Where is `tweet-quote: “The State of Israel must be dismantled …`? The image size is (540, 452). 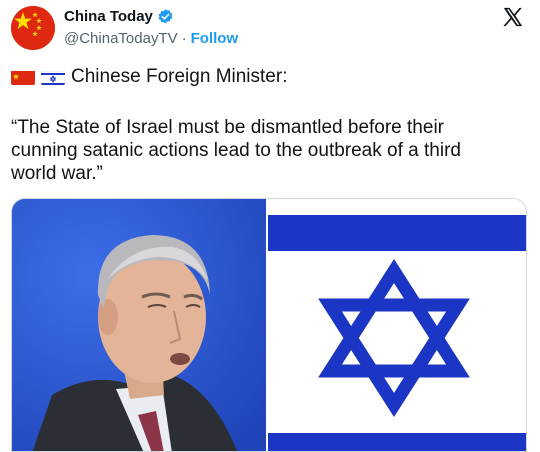
tweet-quote: “The State of Israel must be dismantled … is located at coordinates (236, 150).